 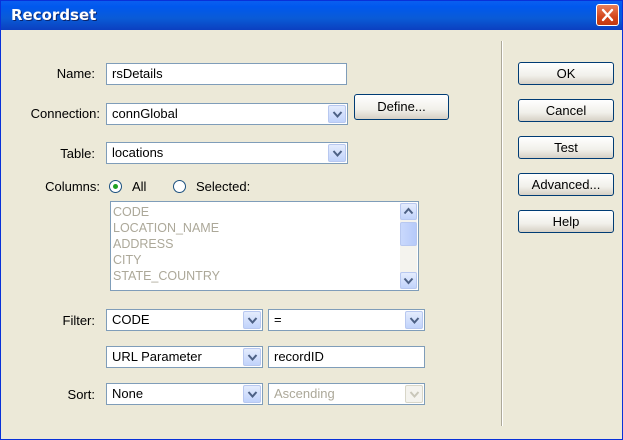 I want to click on filter-source-dropdown-button, so click(x=252, y=357).